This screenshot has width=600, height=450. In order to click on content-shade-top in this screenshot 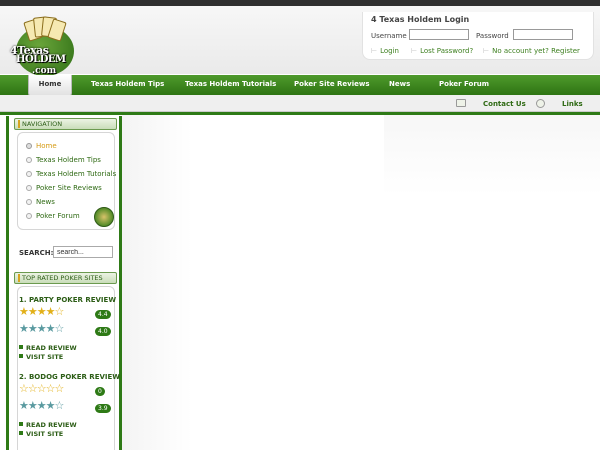, I will do `click(492, 155)`.